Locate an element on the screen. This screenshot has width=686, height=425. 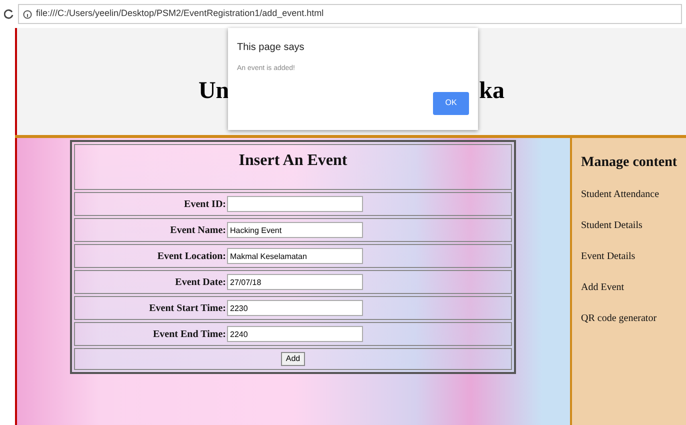
form-title: Insert An Event is located at coordinates (293, 167).